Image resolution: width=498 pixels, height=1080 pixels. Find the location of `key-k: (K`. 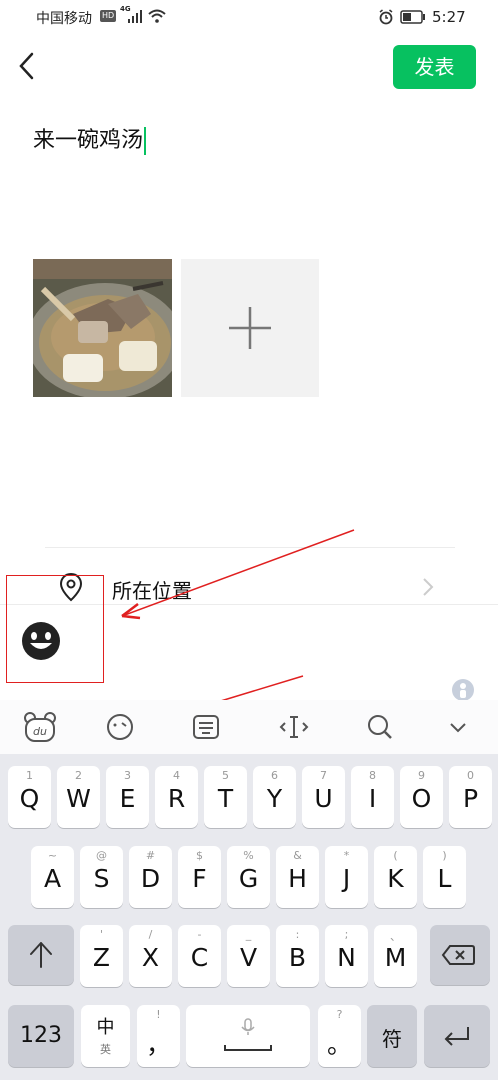

key-k: (K is located at coordinates (395, 877).